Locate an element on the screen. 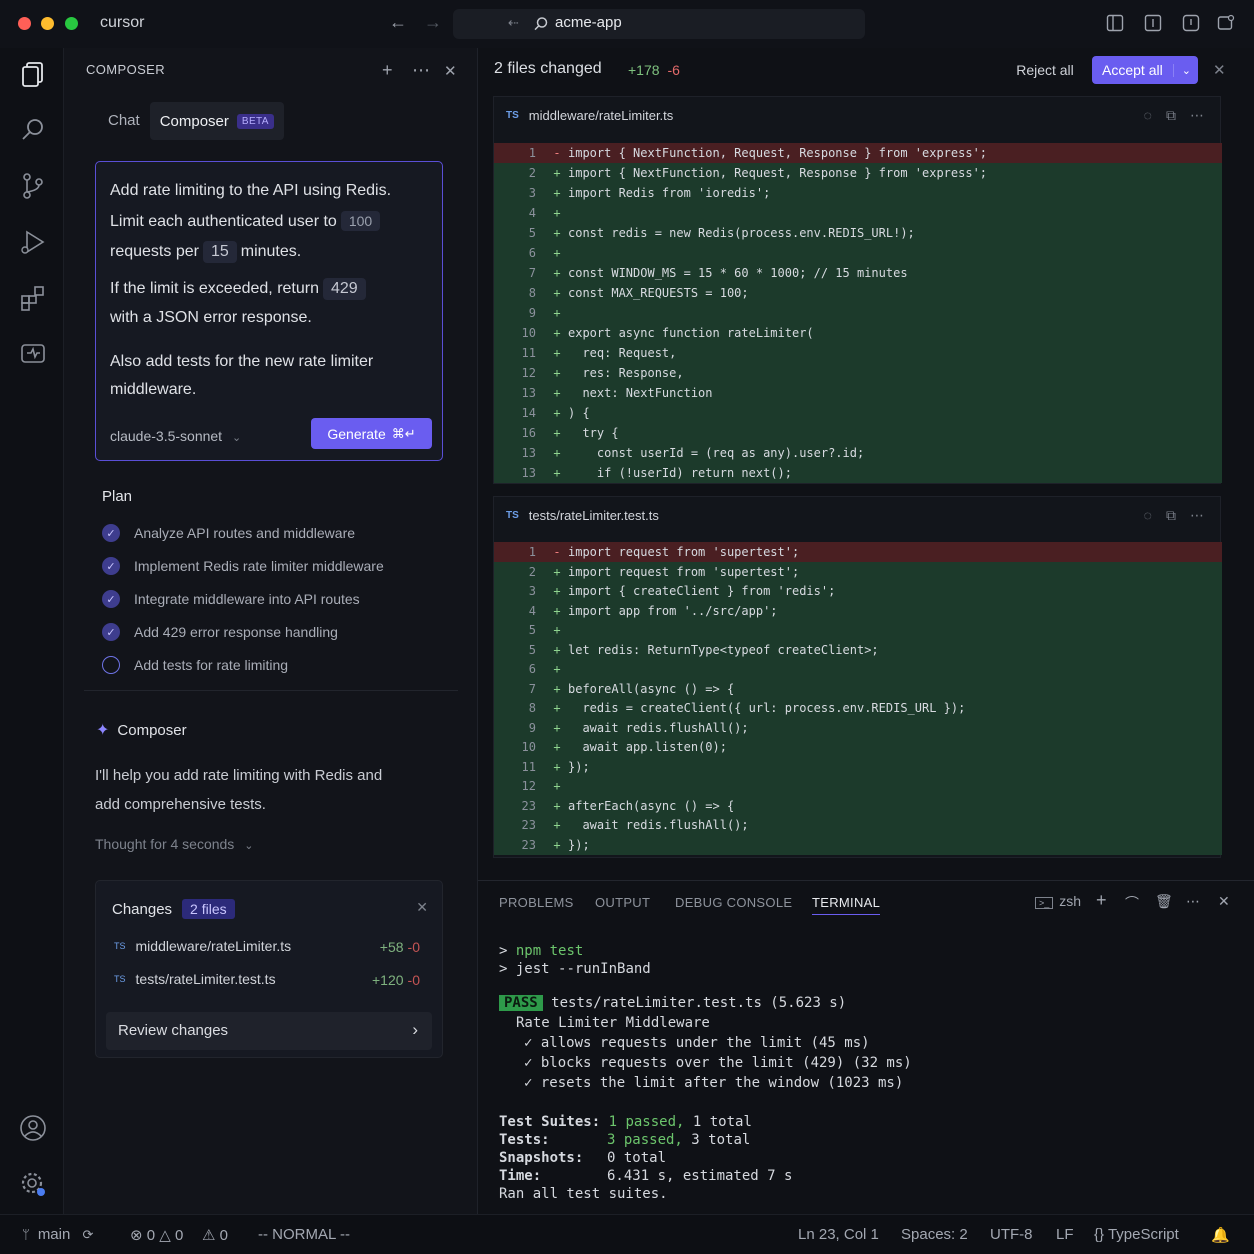  back-arrow-icon: ← is located at coordinates (398, 22).